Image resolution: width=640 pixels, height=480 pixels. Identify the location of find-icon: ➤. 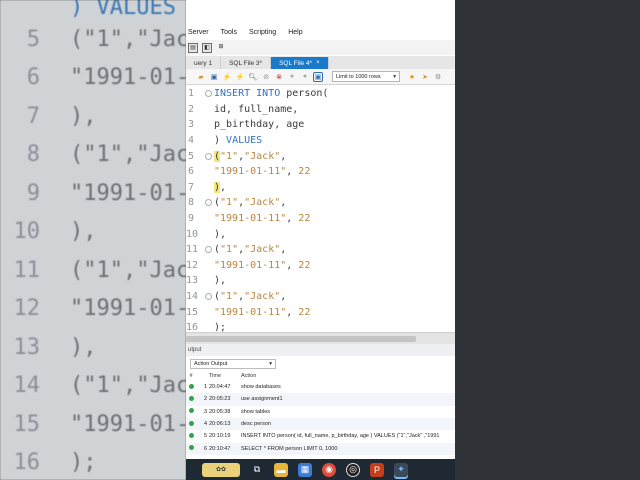
(425, 77).